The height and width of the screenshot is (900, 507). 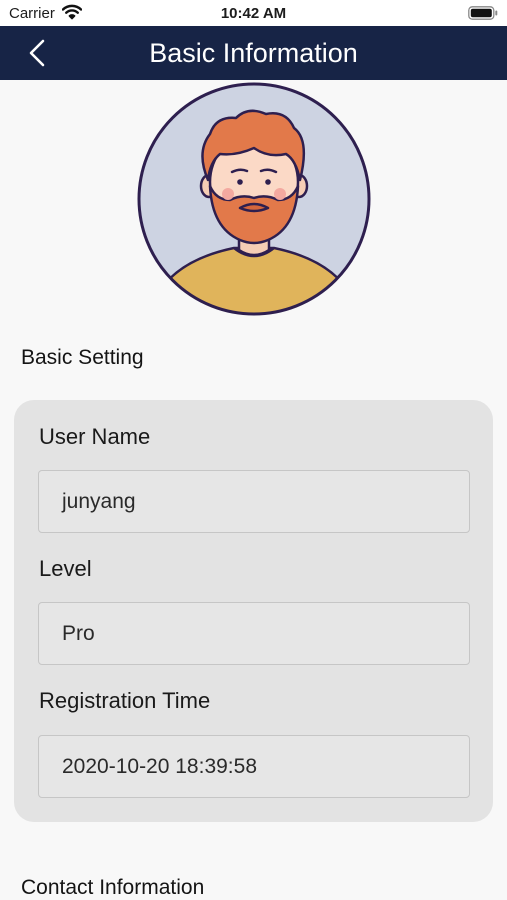 What do you see at coordinates (82, 357) in the screenshot?
I see `section-title-basic-setting: Basic Setting` at bounding box center [82, 357].